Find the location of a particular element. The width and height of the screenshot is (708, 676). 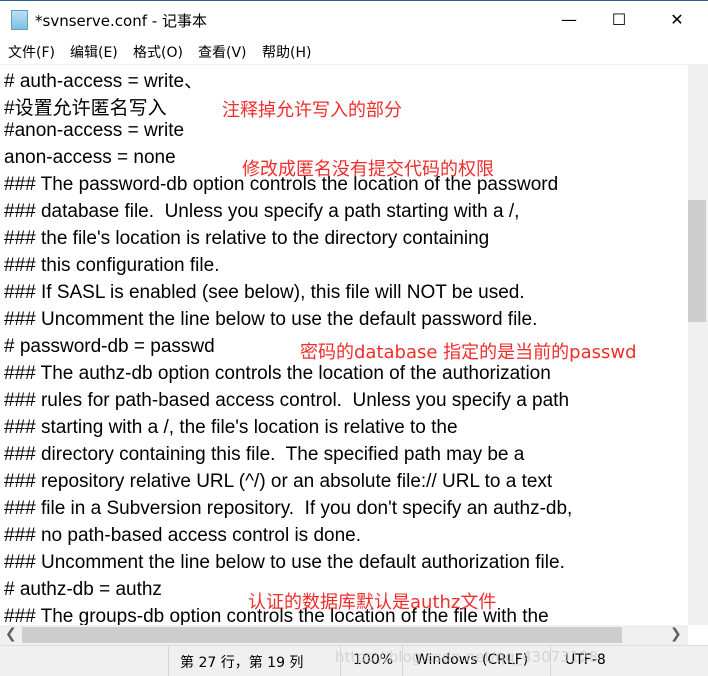

notepad-icon is located at coordinates (19, 20).